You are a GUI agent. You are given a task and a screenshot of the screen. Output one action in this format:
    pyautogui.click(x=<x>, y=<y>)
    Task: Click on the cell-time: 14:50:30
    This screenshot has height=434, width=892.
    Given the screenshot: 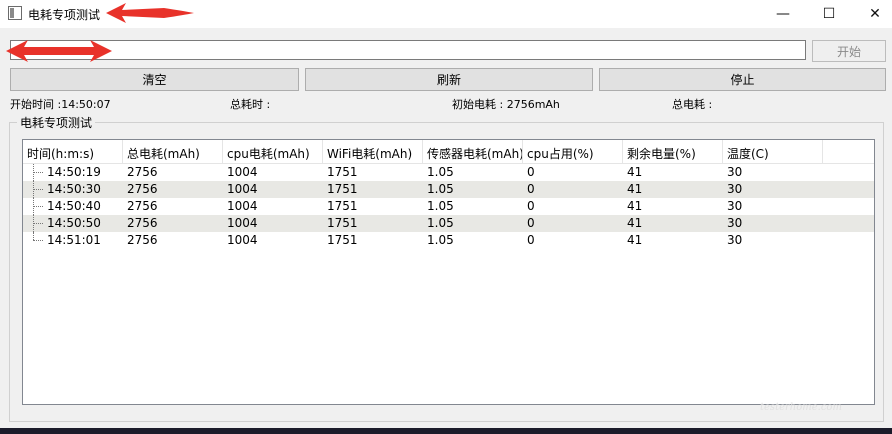 What is the action you would take?
    pyautogui.click(x=74, y=189)
    